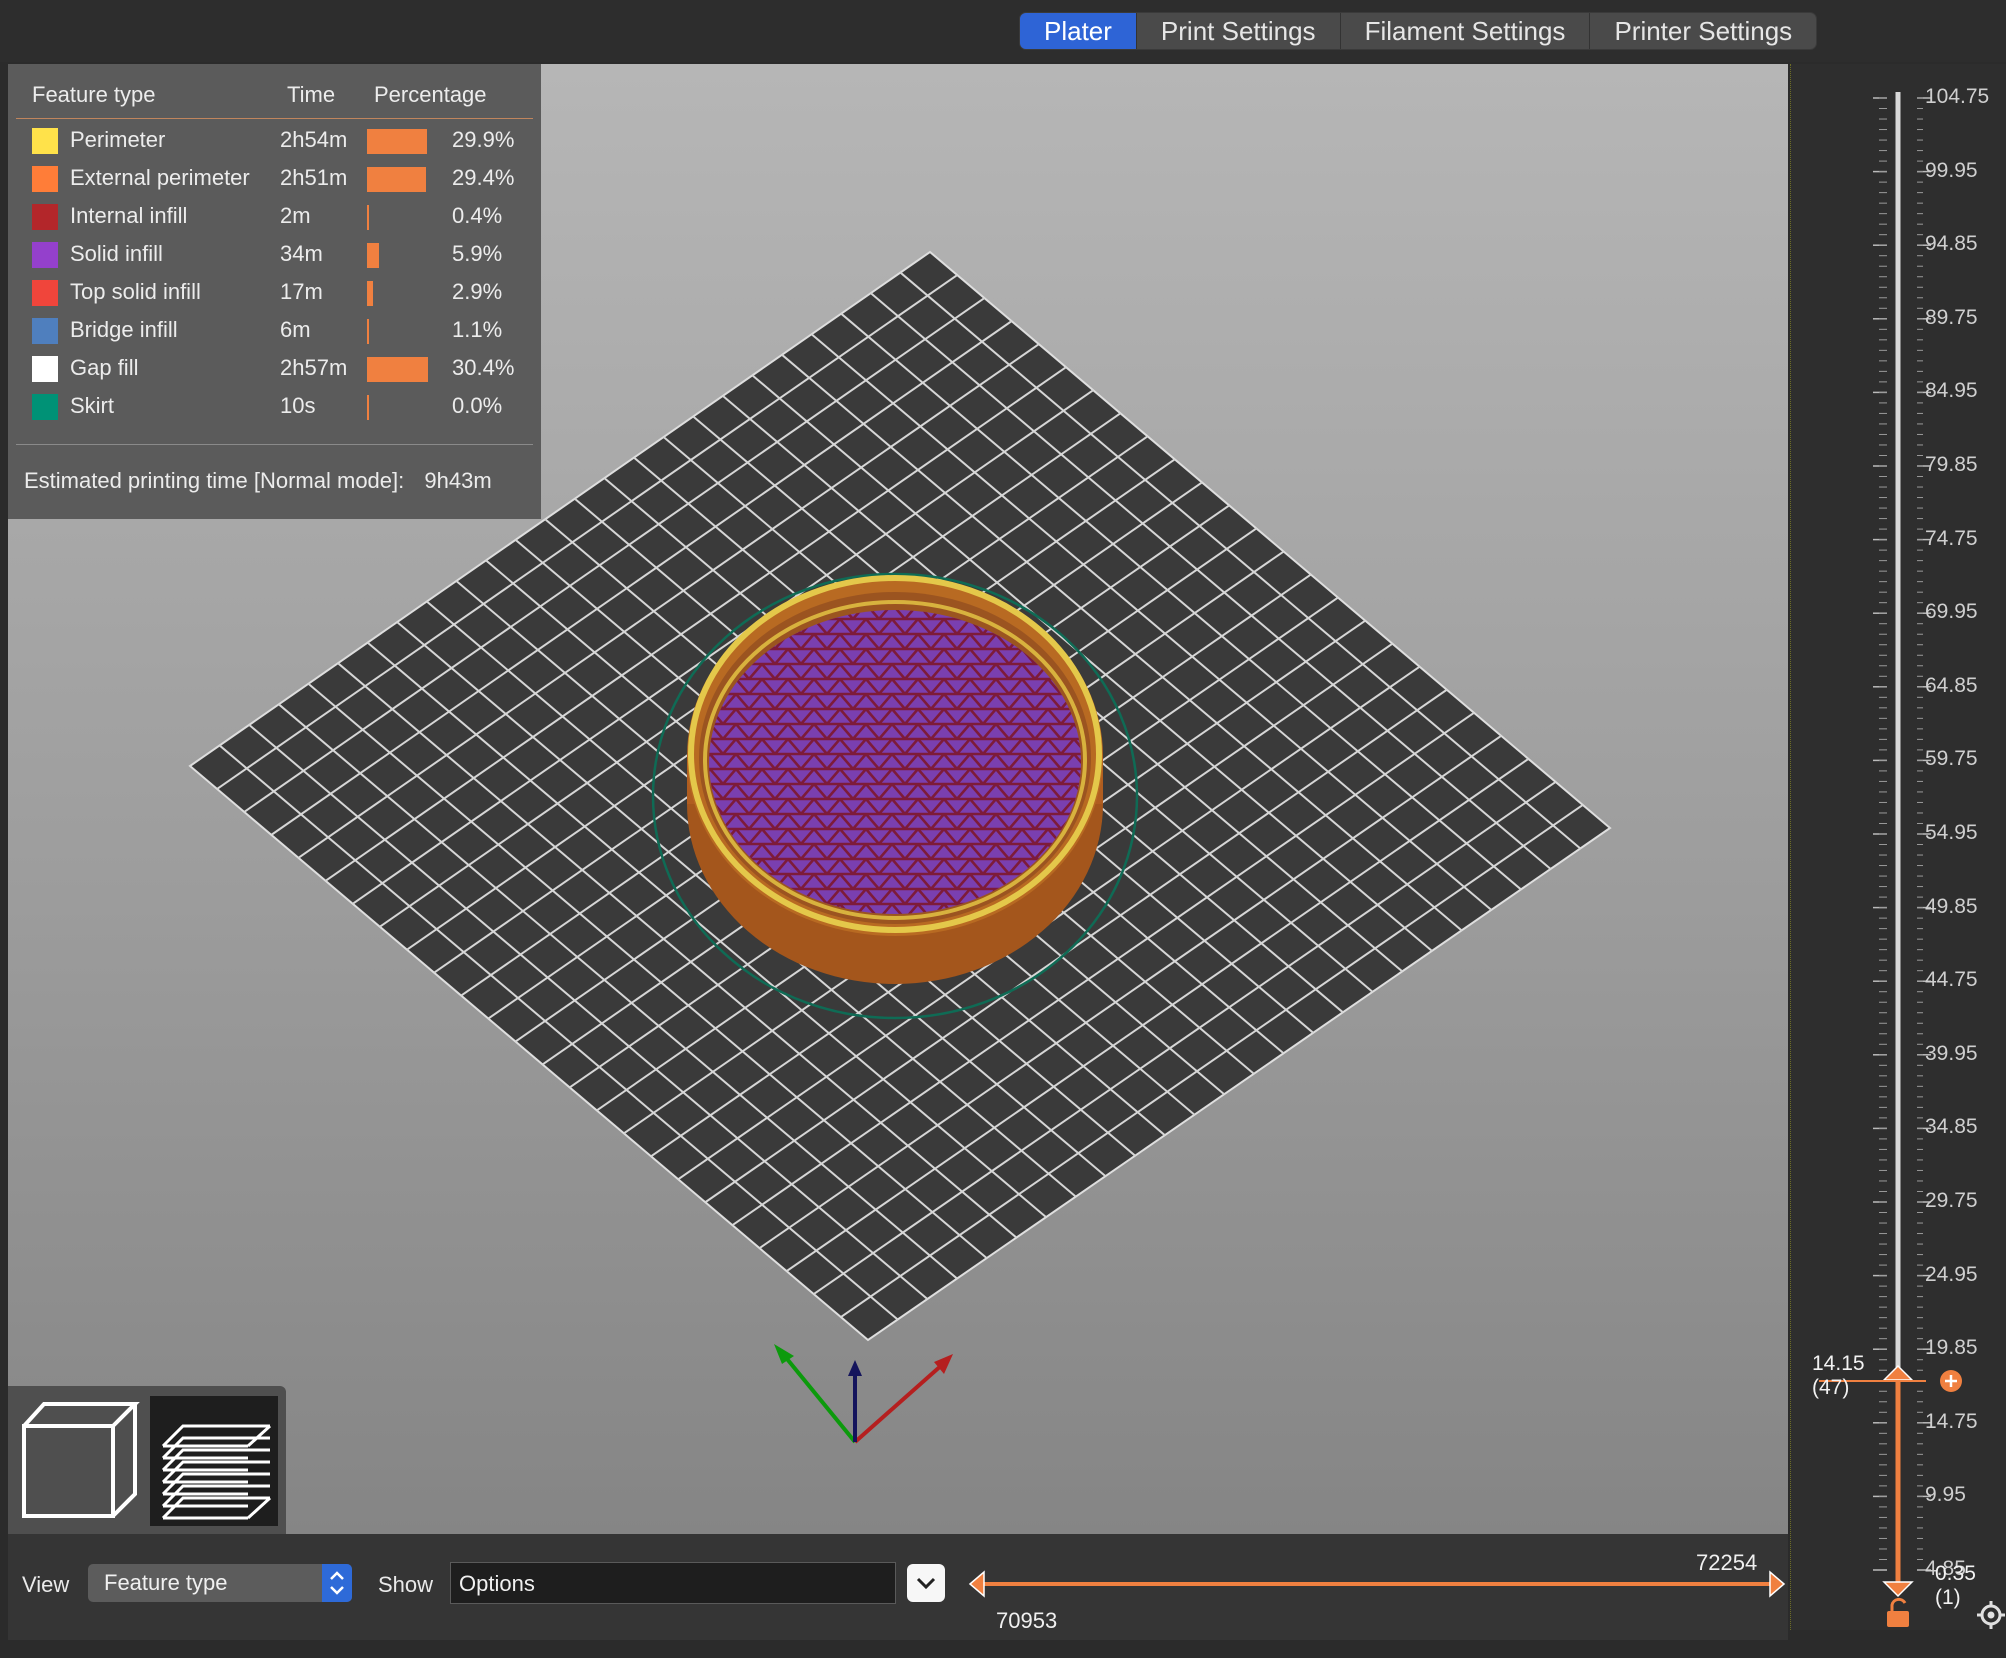 The width and height of the screenshot is (2006, 1658). Describe the element at coordinates (406, 1584) in the screenshot. I see `show-label: Show` at that location.